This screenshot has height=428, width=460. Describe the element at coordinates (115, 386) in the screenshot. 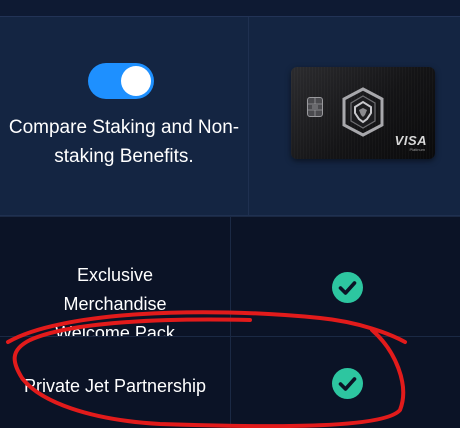

I see `benefit-label: Private Jet Partnership` at that location.